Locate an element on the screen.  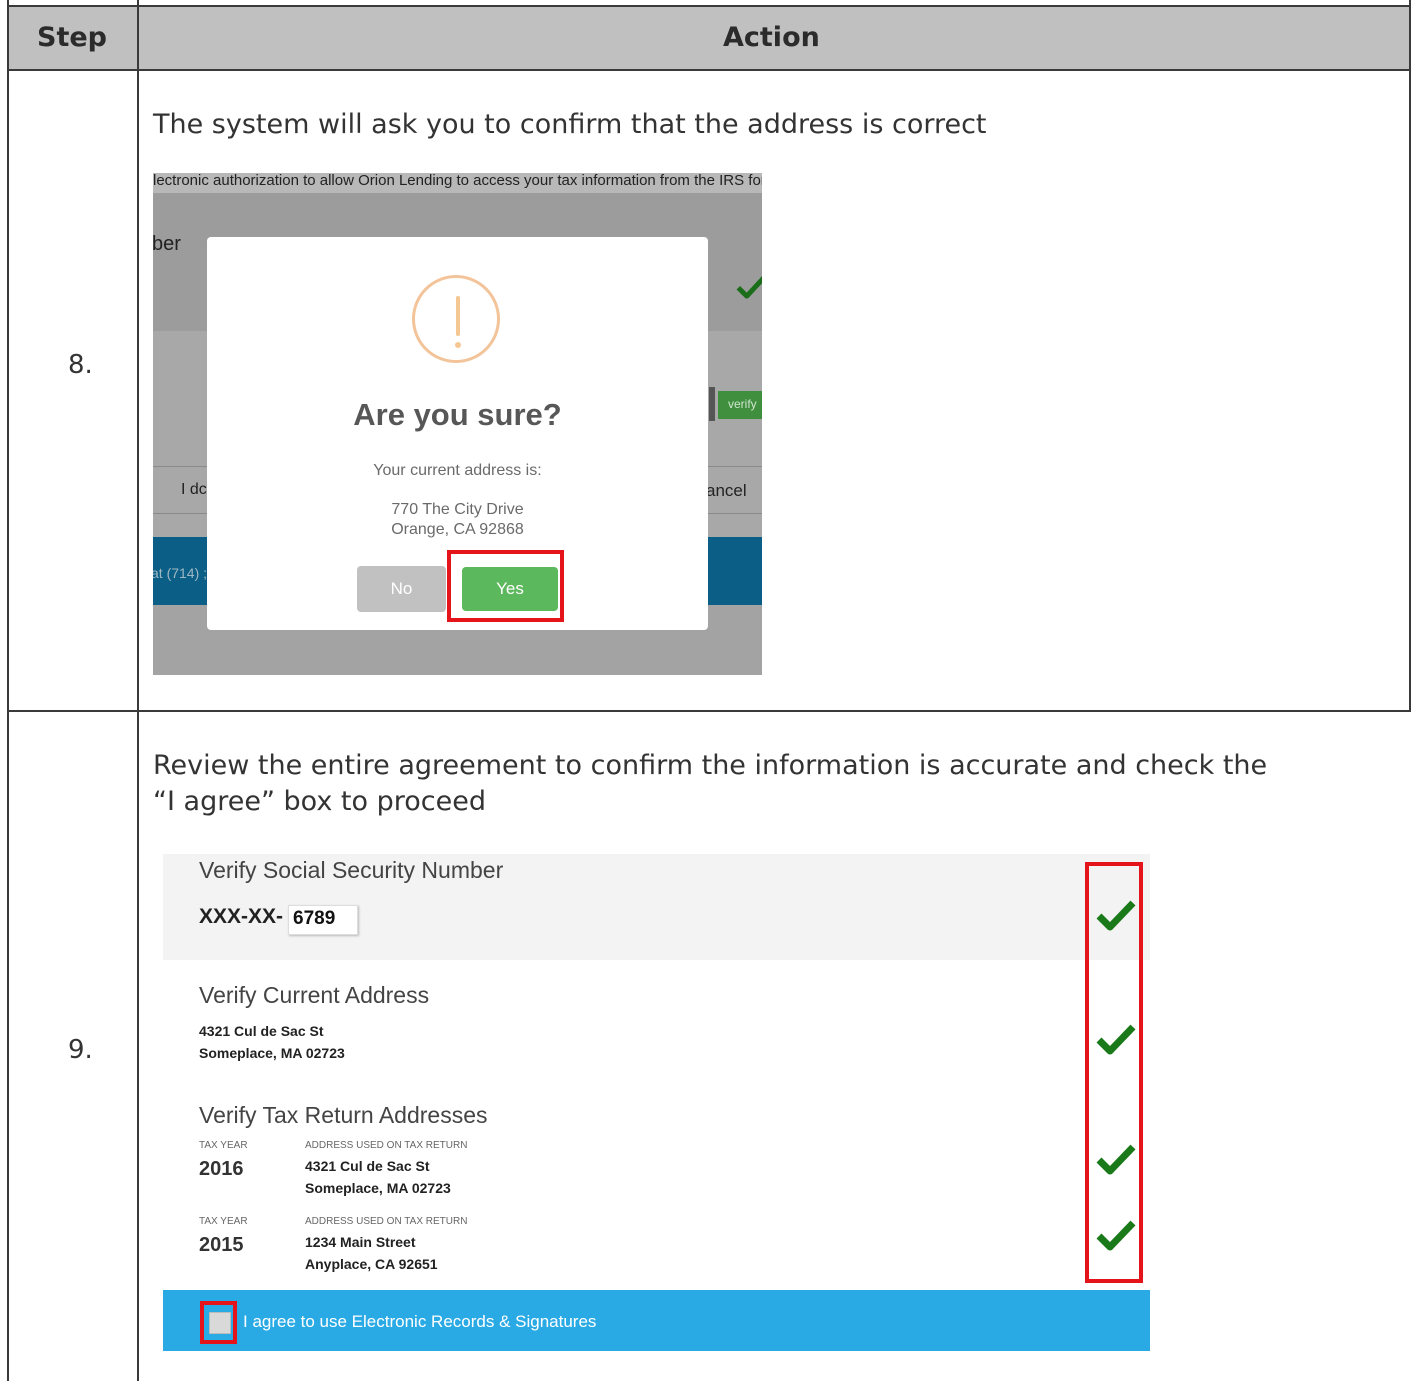
modal-subtitle: Your current address is: is located at coordinates (457, 470).